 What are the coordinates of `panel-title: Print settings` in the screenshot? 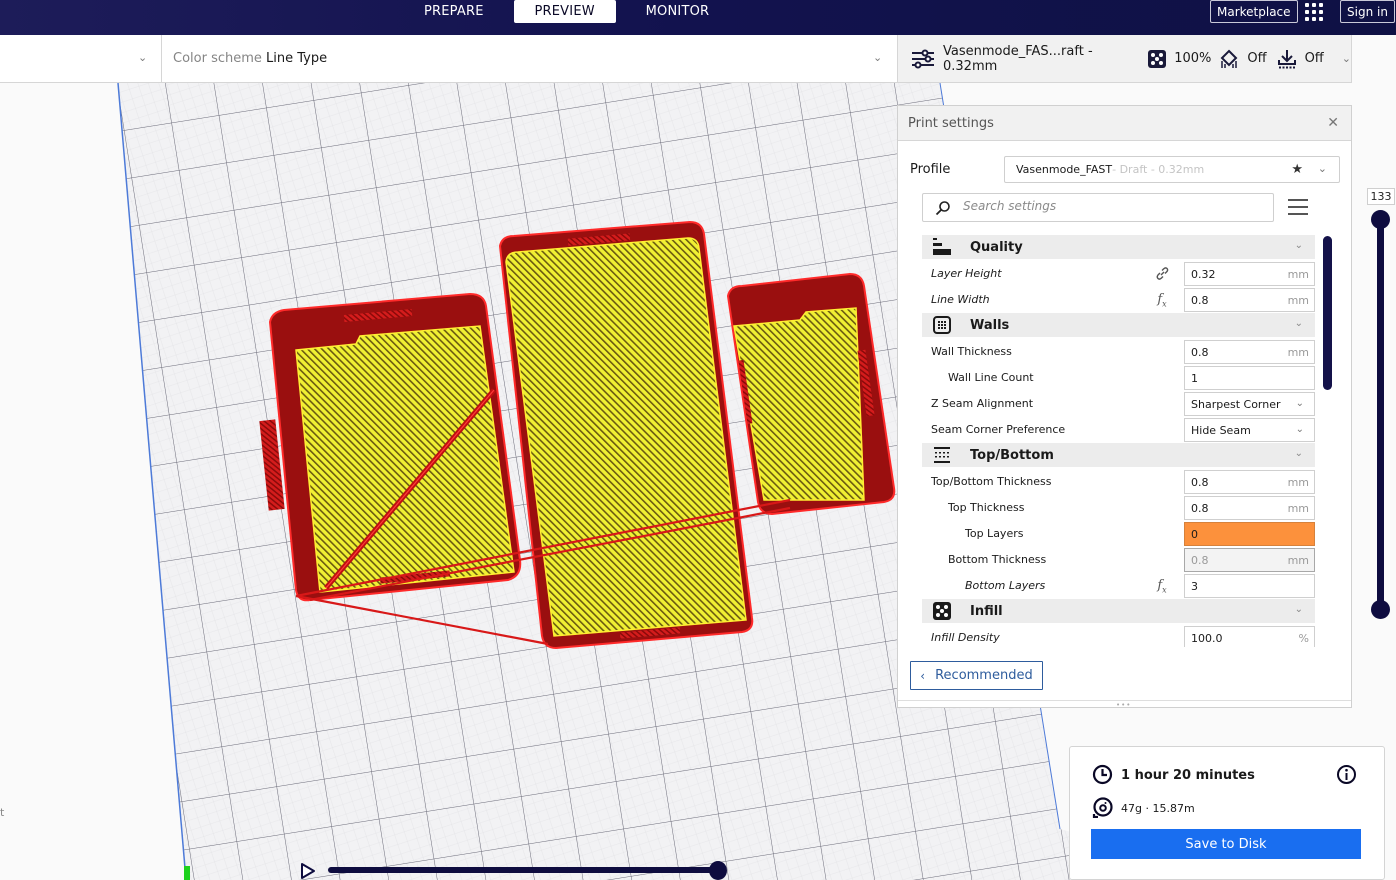 It's located at (951, 123).